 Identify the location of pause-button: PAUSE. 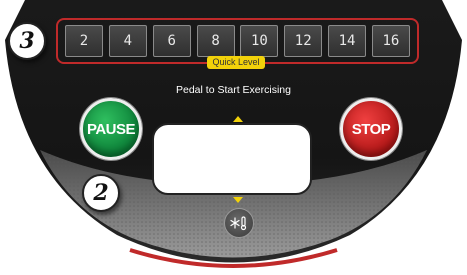
(111, 129).